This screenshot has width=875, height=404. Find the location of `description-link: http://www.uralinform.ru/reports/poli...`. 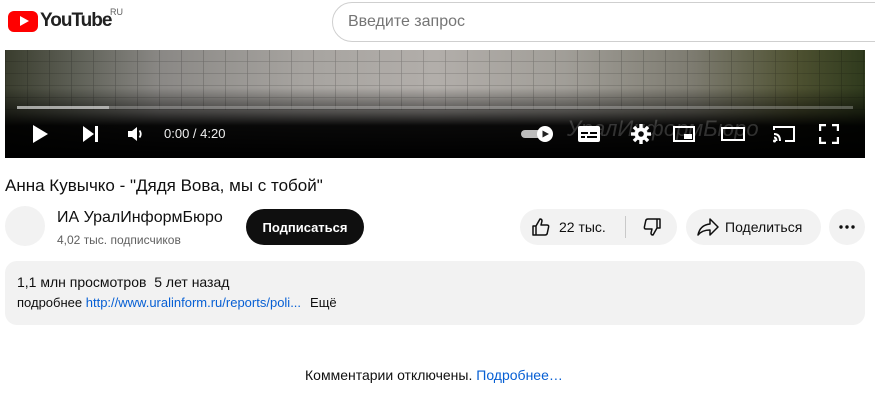

description-link: http://www.uralinform.ru/reports/poli... is located at coordinates (193, 302).